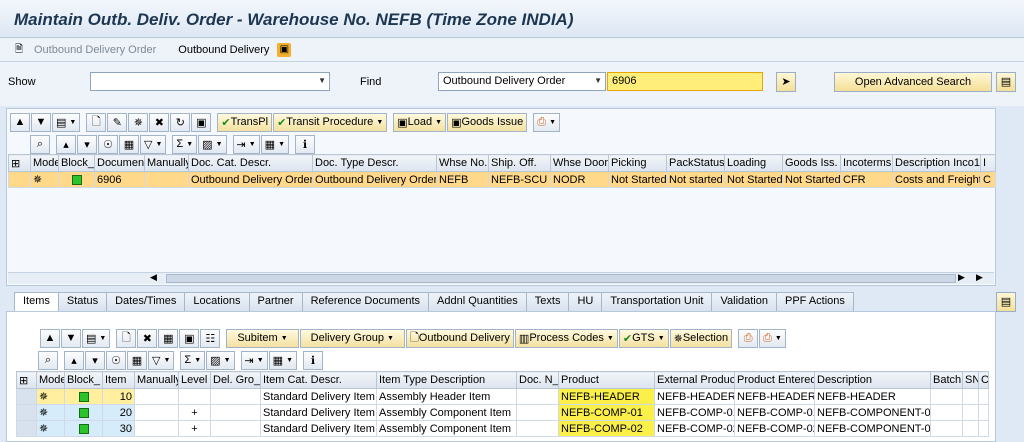 The height and width of the screenshot is (442, 1024). Describe the element at coordinates (95, 360) in the screenshot. I see `item-sort-descending-button: ▾` at that location.